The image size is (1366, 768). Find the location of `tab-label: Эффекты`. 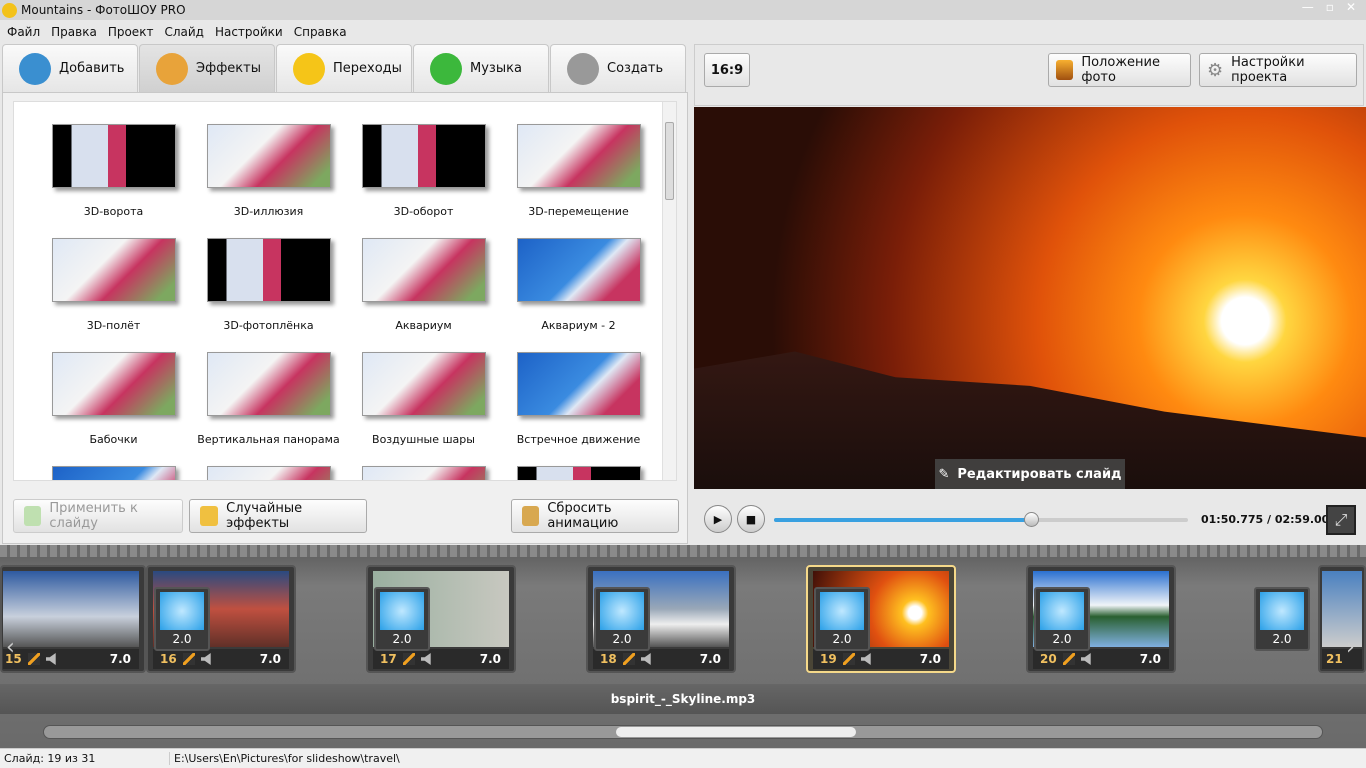

tab-label: Эффекты is located at coordinates (228, 68).